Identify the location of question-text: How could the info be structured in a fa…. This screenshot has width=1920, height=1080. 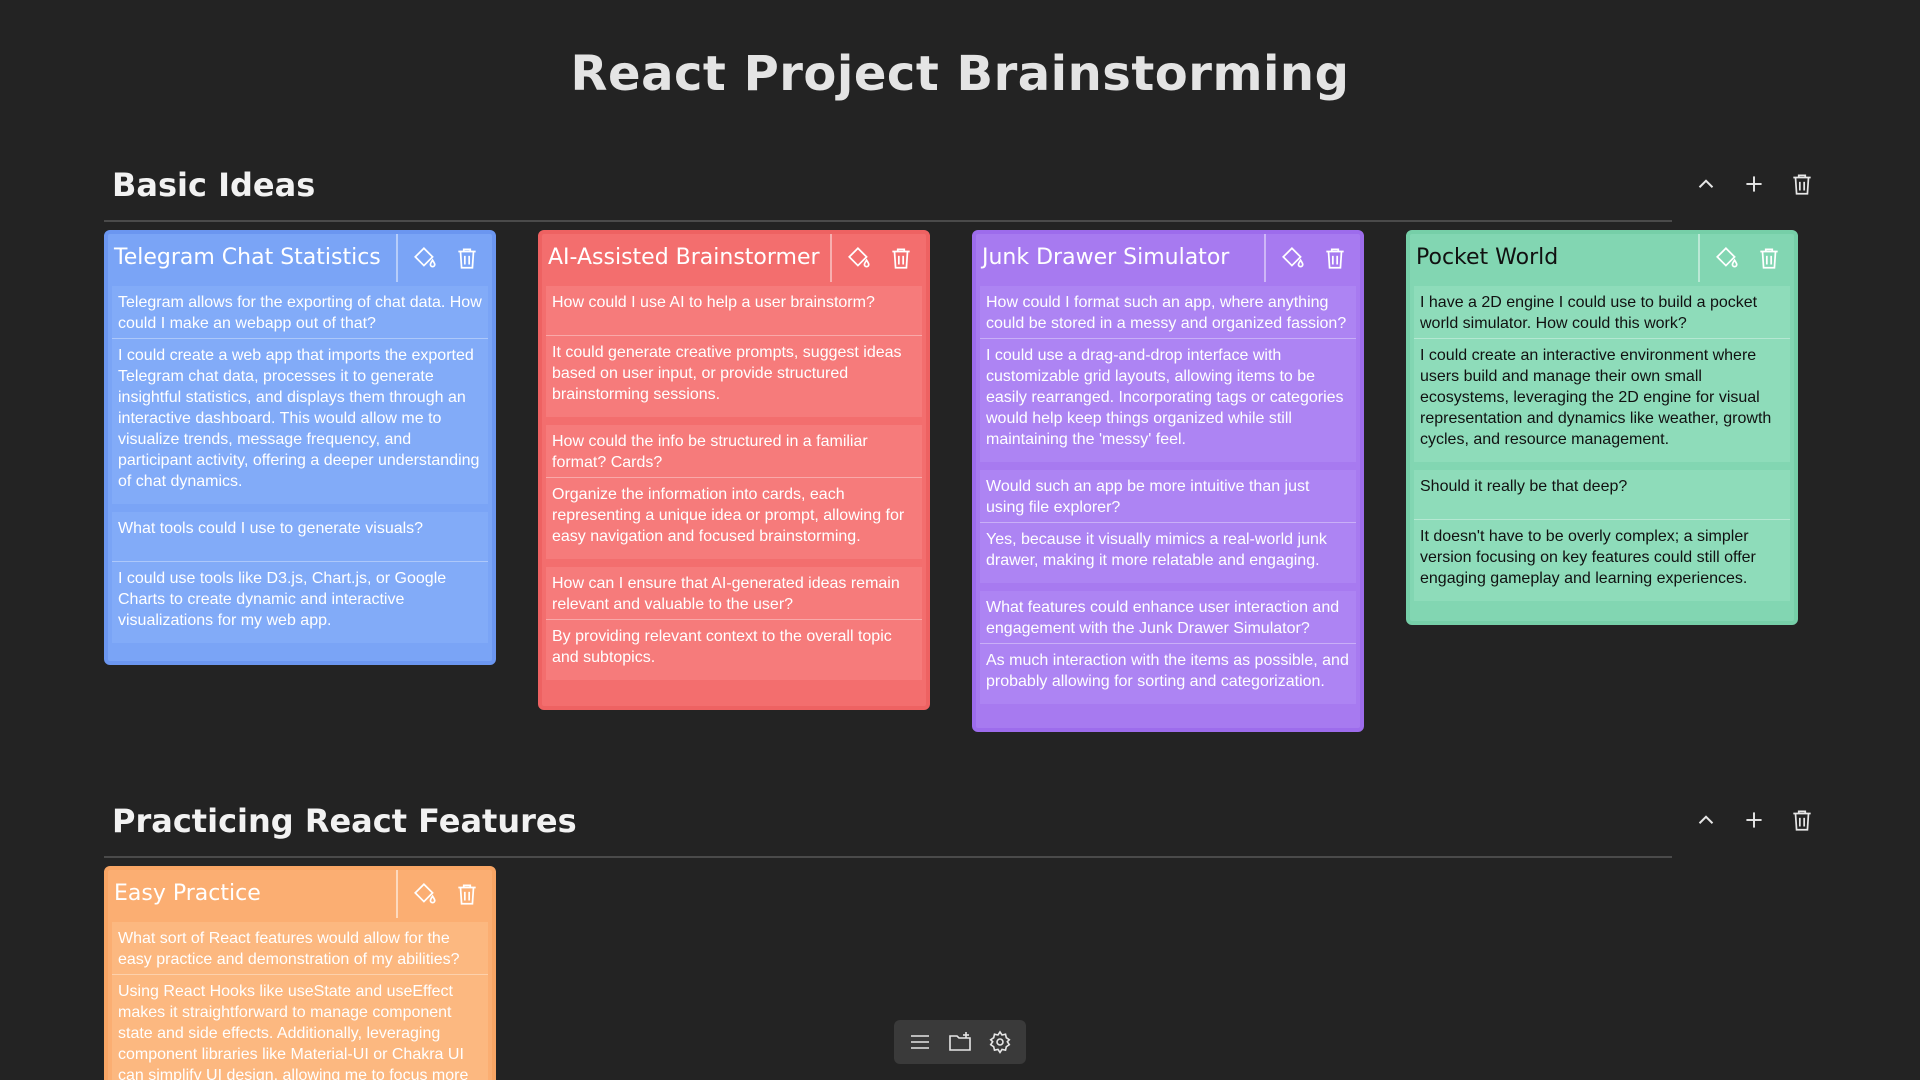
(734, 451).